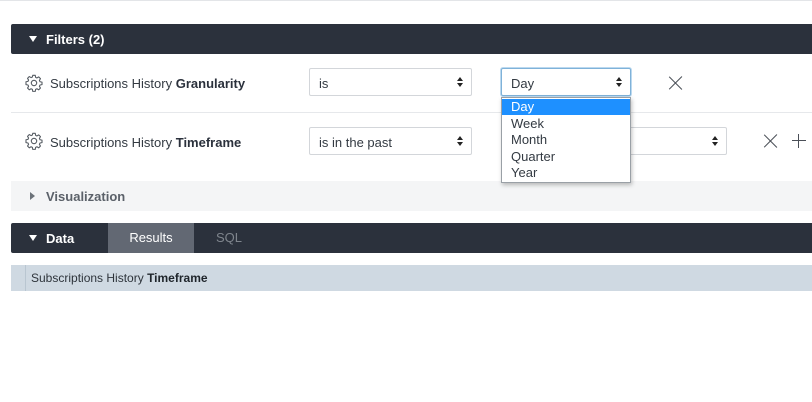  Describe the element at coordinates (411, 196) in the screenshot. I see `visualization-section-header: Visualization` at that location.